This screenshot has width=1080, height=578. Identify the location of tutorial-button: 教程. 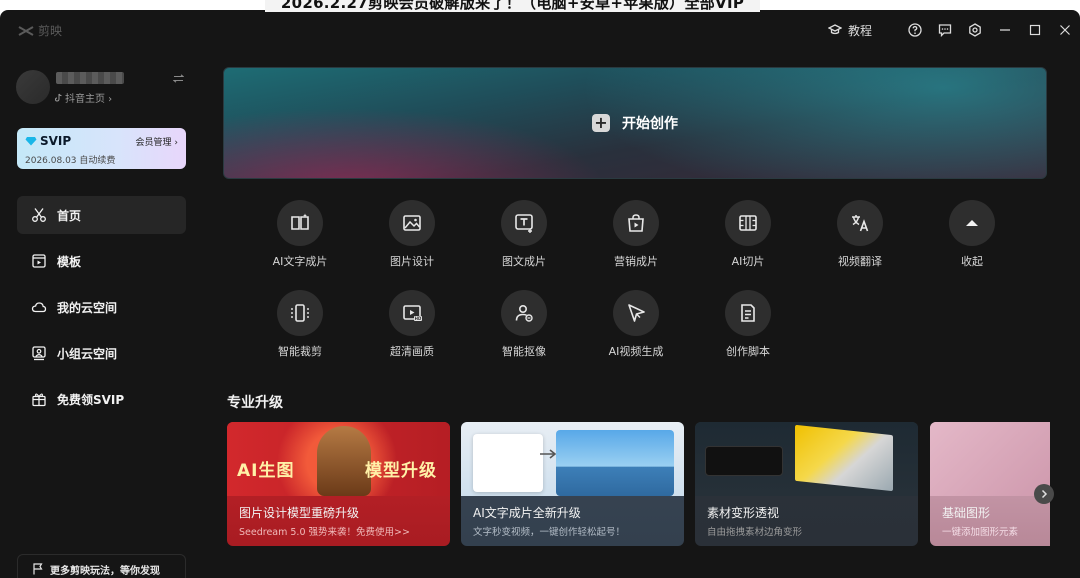
(849, 30).